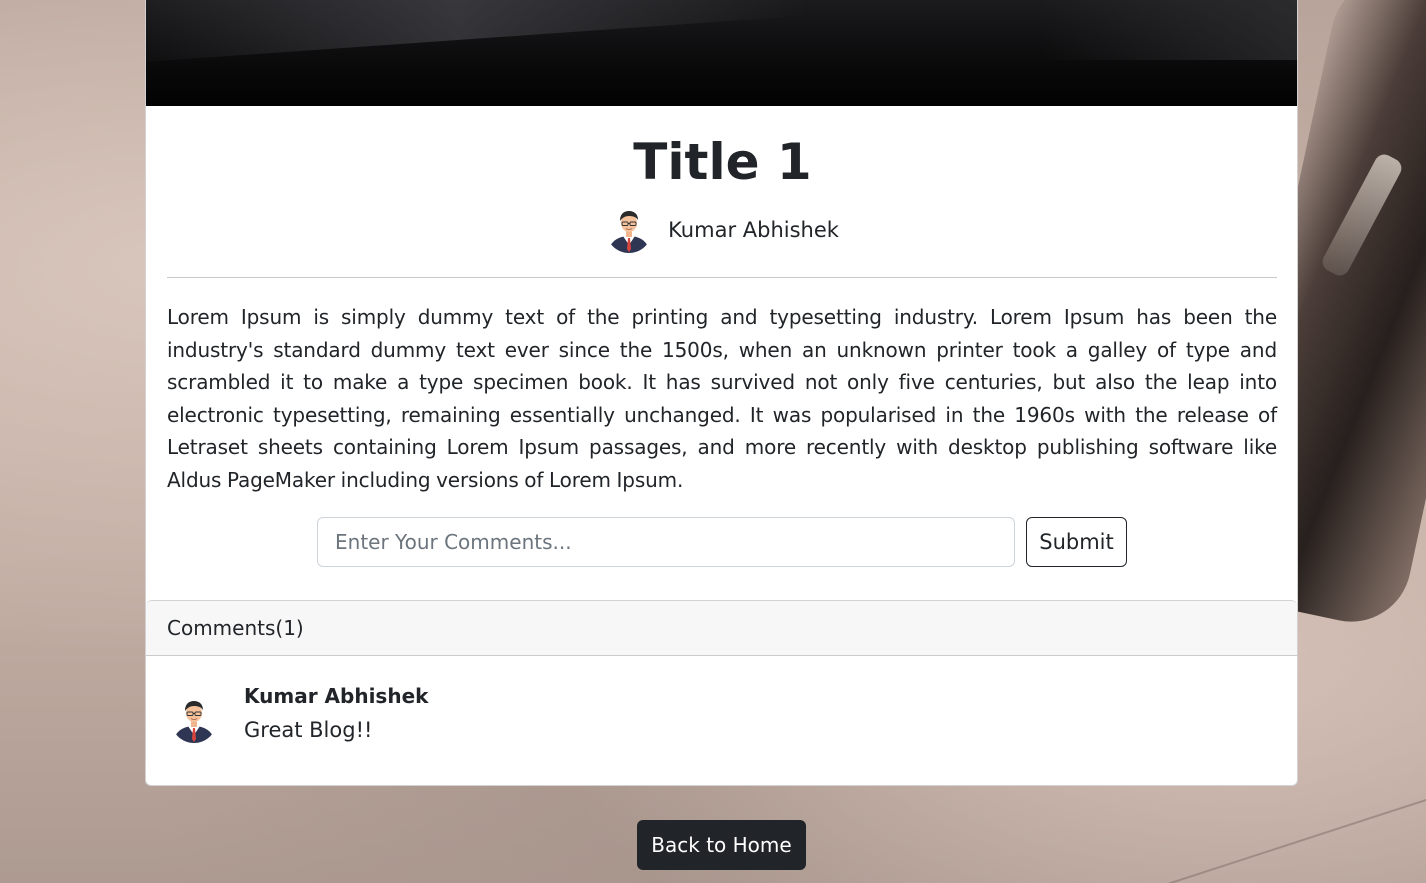  I want to click on post-author: Kumar Abhishek, so click(721, 230).